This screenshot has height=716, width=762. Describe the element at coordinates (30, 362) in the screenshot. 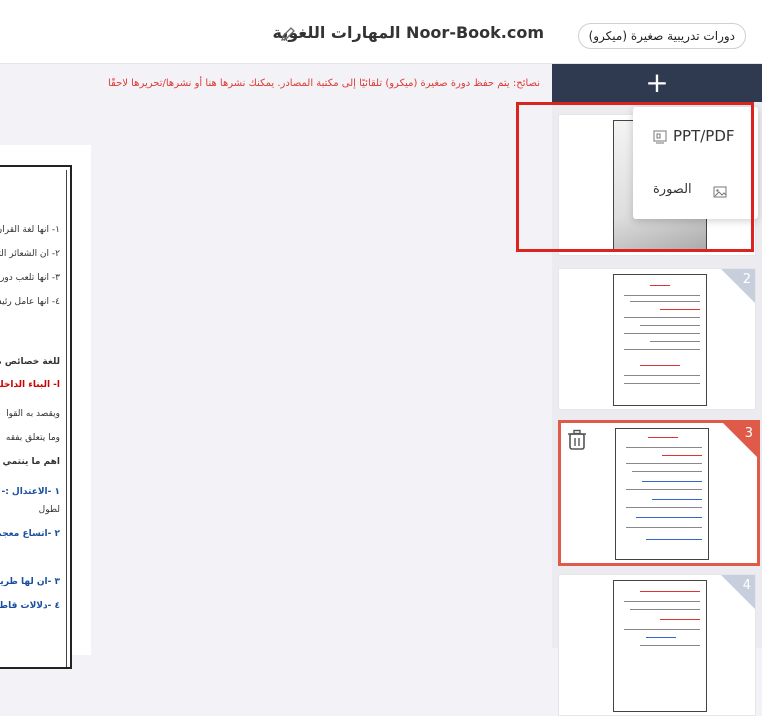

I see `doc-line: للغة خصائص متعد` at that location.